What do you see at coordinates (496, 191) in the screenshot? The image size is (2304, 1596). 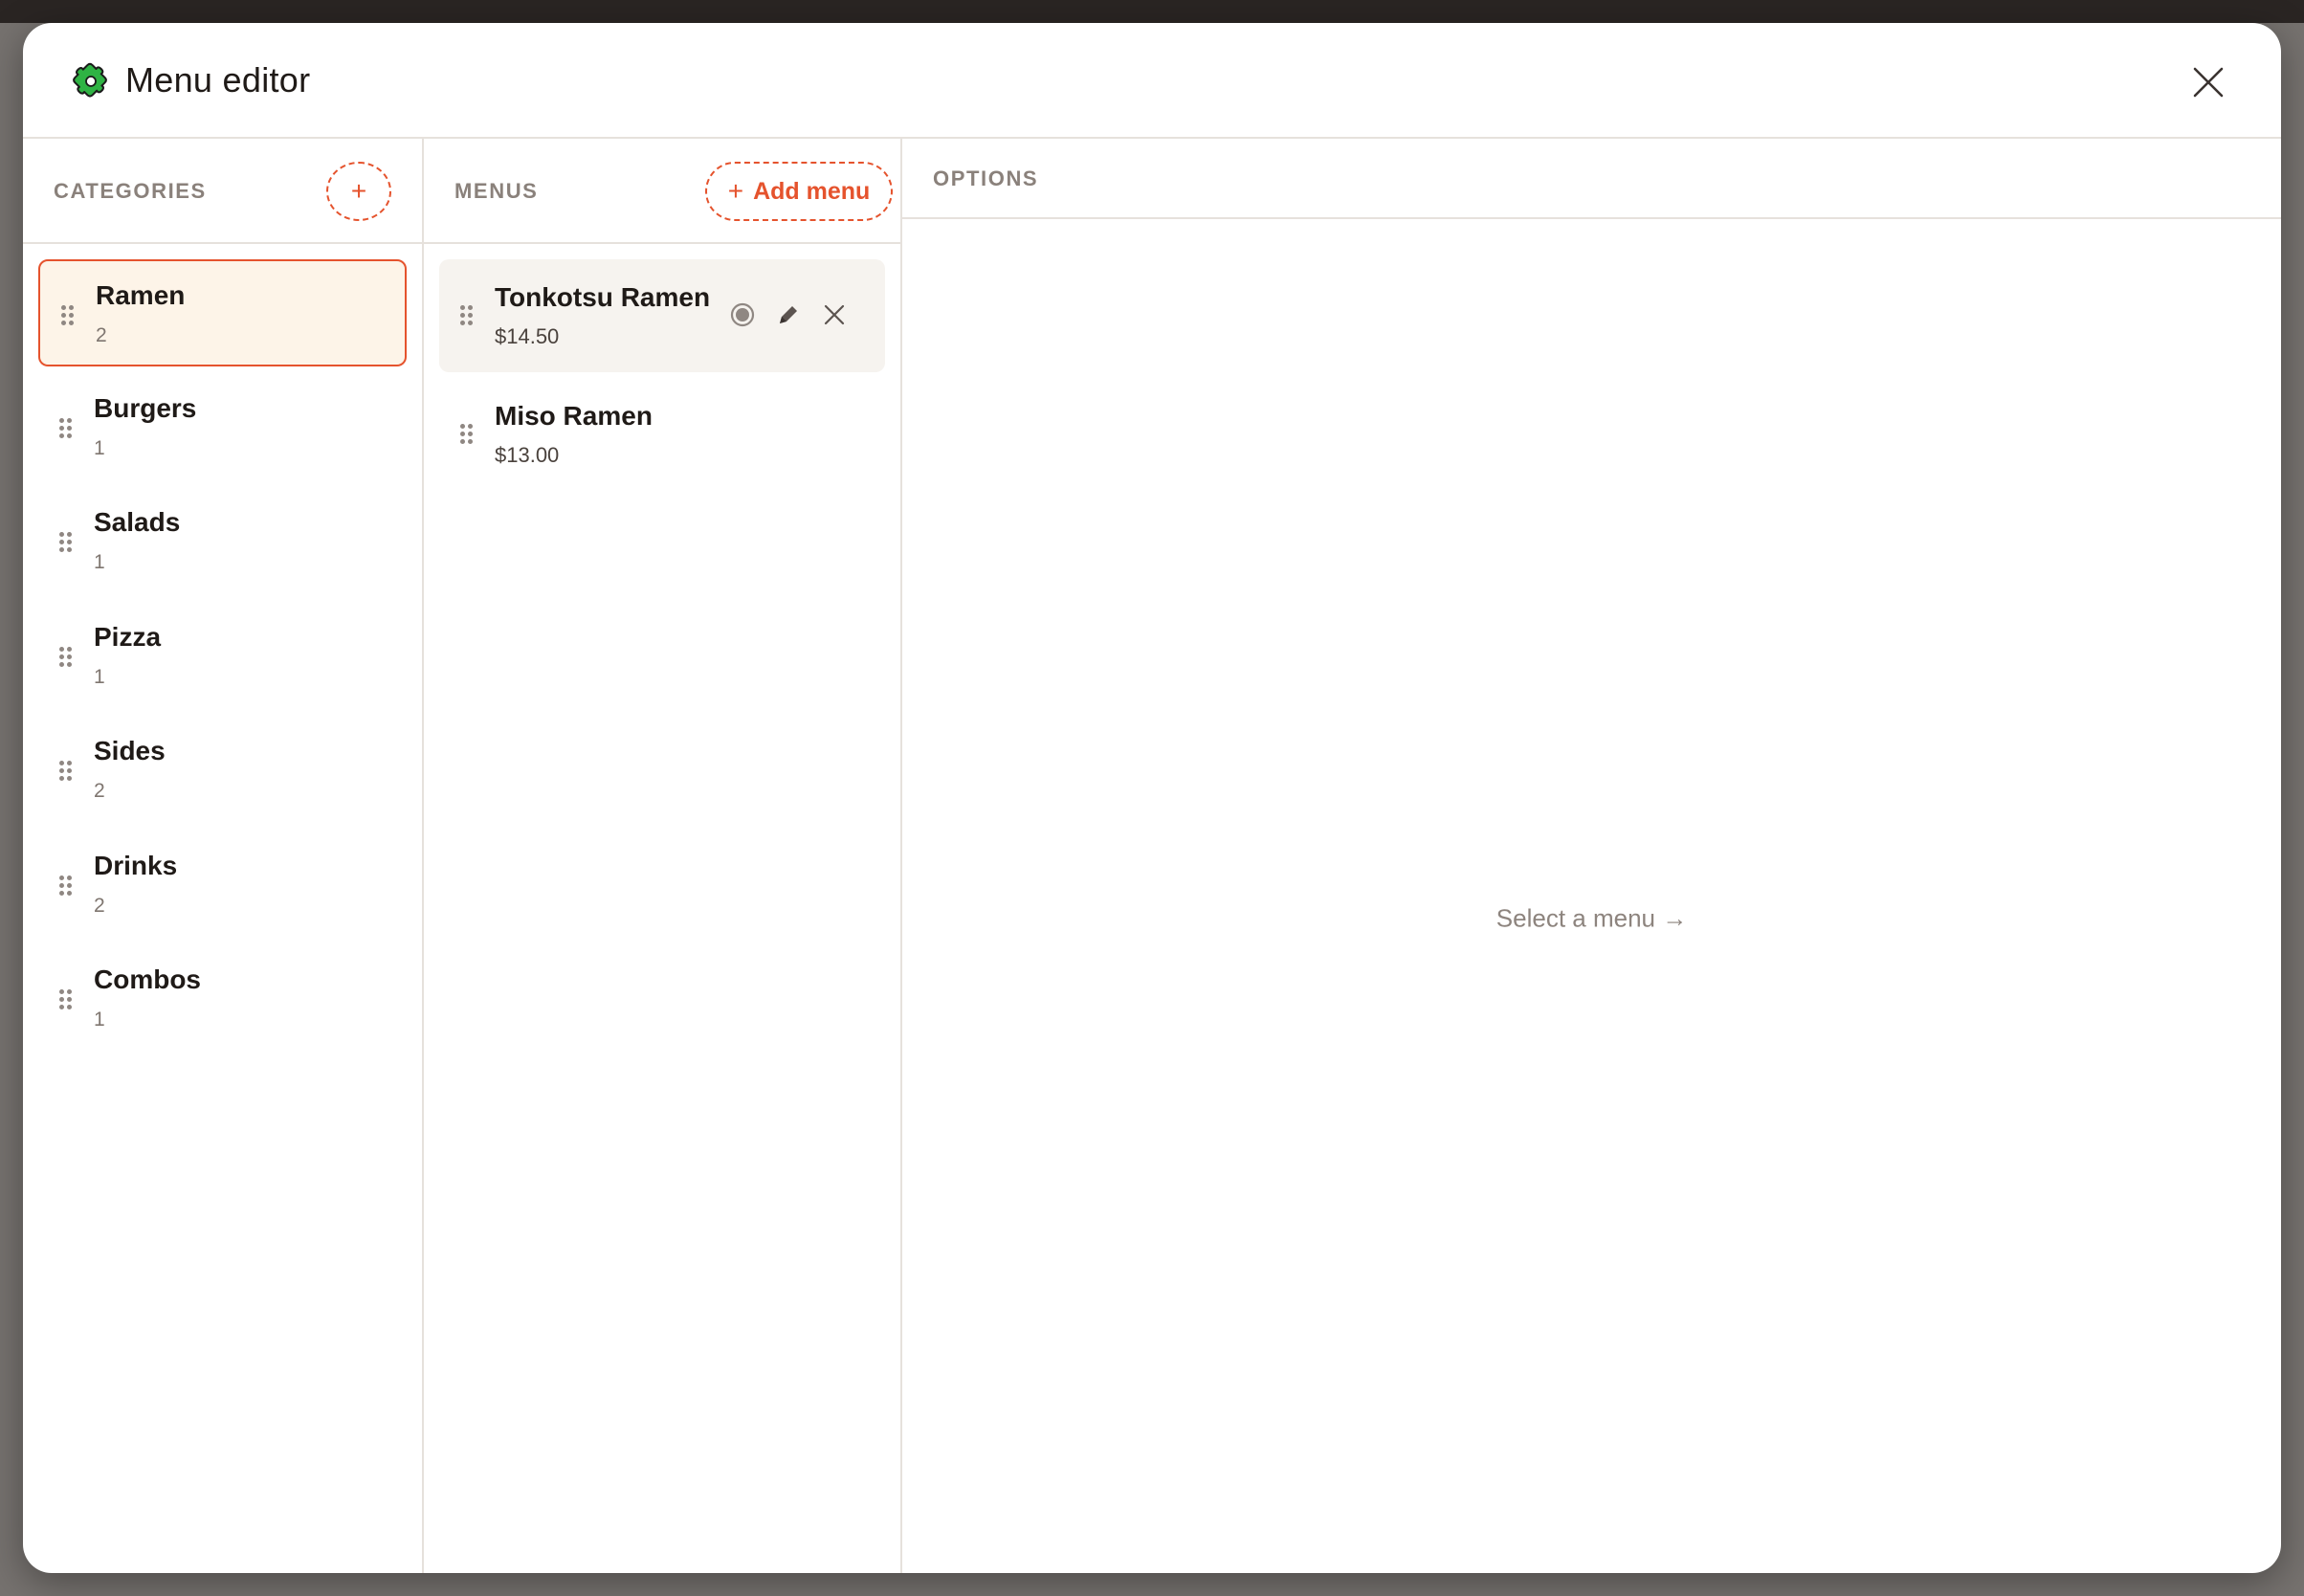 I see `menus-title: MENUS` at bounding box center [496, 191].